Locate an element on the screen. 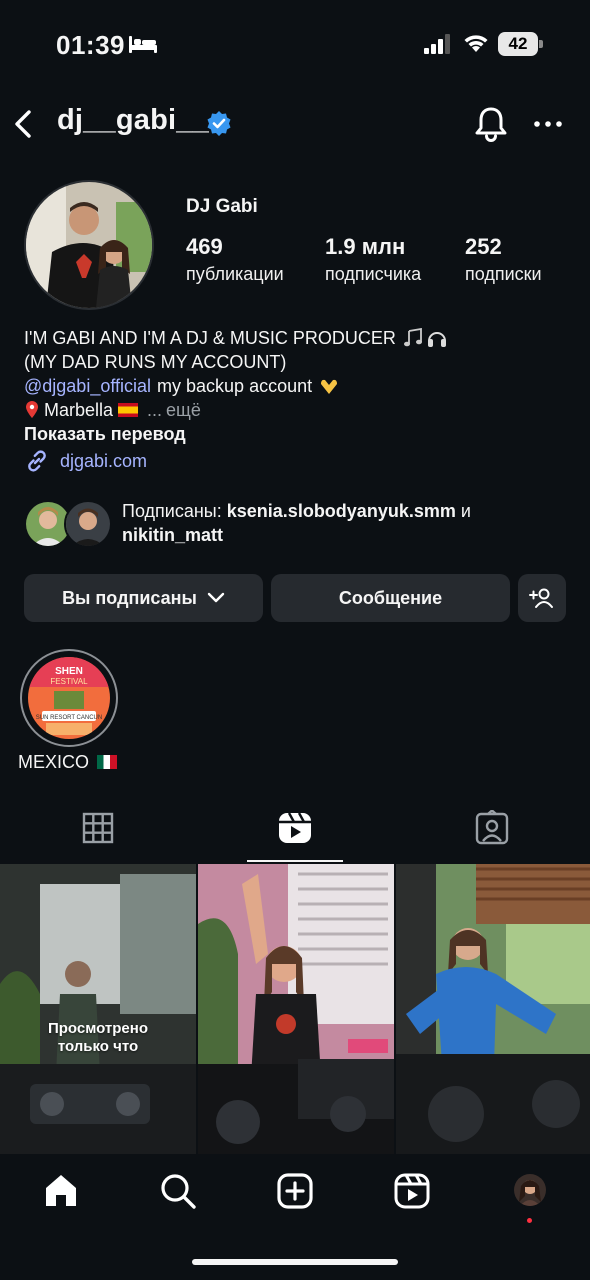  reels-tab-icon is located at coordinates (295, 828).